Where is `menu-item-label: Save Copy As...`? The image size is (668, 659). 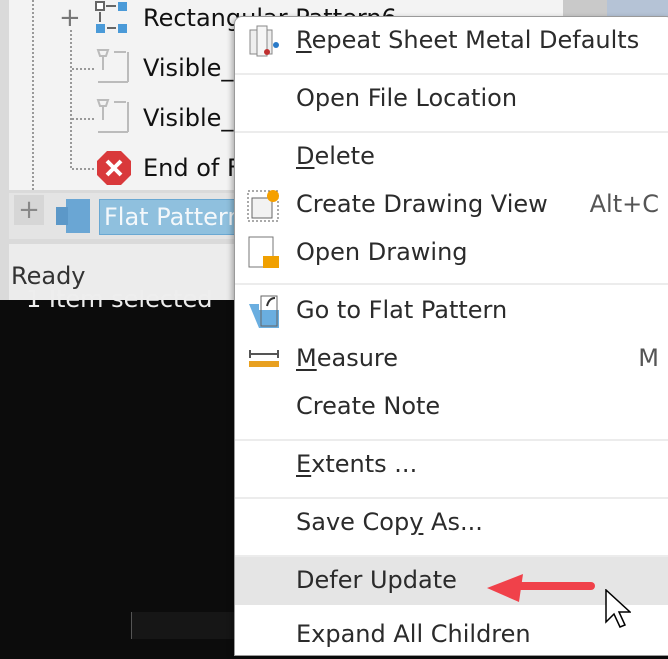
menu-item-label: Save Copy As... is located at coordinates (389, 522).